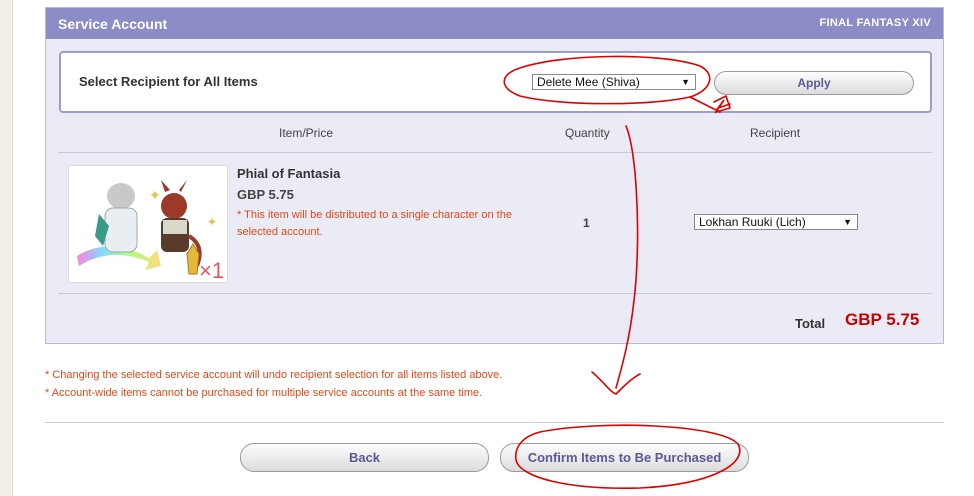 Image resolution: width=974 pixels, height=496 pixels. What do you see at coordinates (752, 222) in the screenshot?
I see `item-recipient-selected-value: Lokhan Ruuki (Lich)` at bounding box center [752, 222].